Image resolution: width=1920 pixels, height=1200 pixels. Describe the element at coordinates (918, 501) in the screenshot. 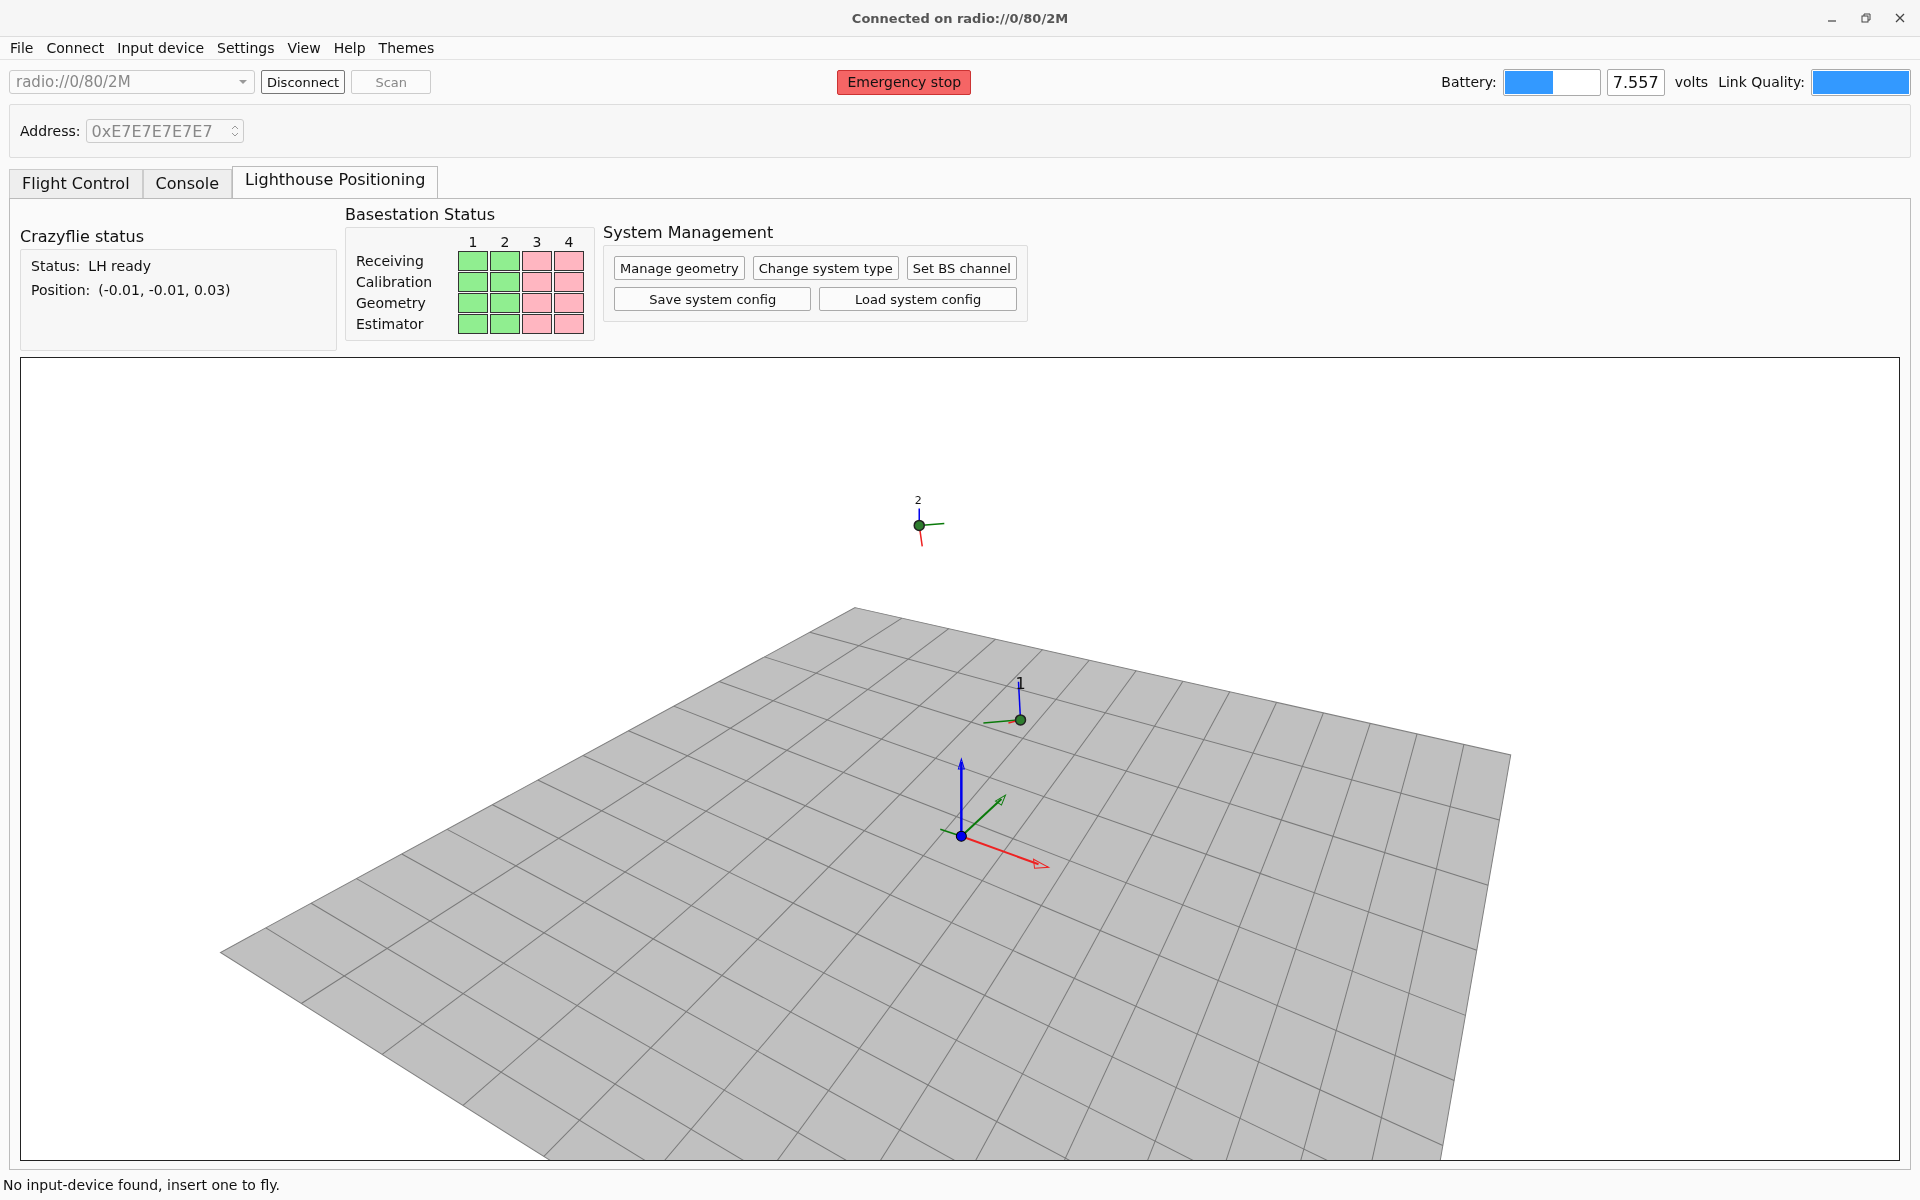

I see `basestation-label: 2` at that location.